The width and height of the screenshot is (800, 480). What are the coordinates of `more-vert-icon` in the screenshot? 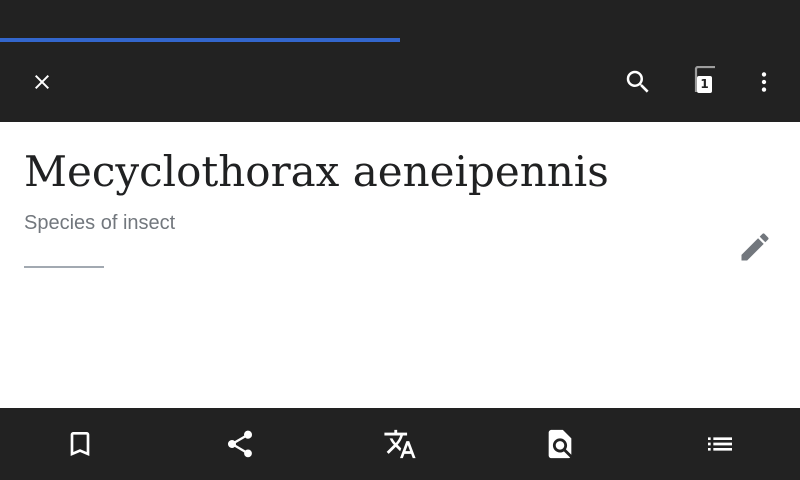 It's located at (764, 82).